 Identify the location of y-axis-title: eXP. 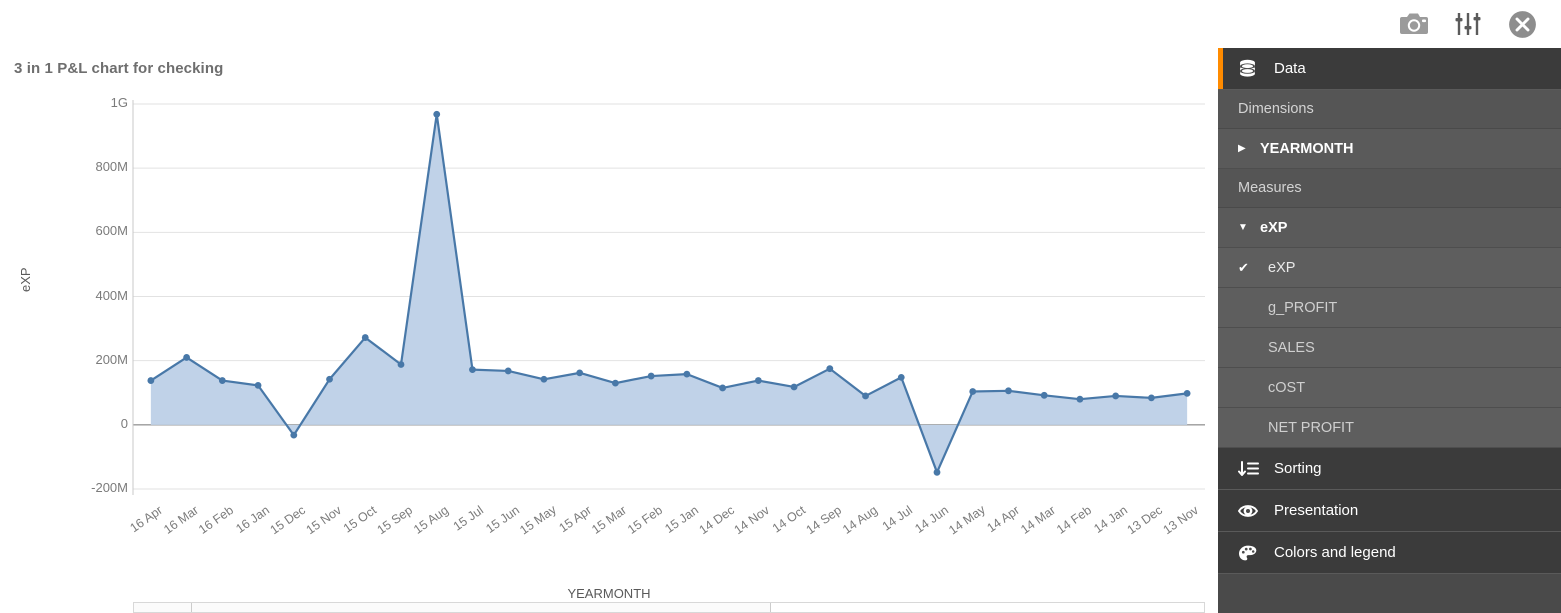
(25, 279).